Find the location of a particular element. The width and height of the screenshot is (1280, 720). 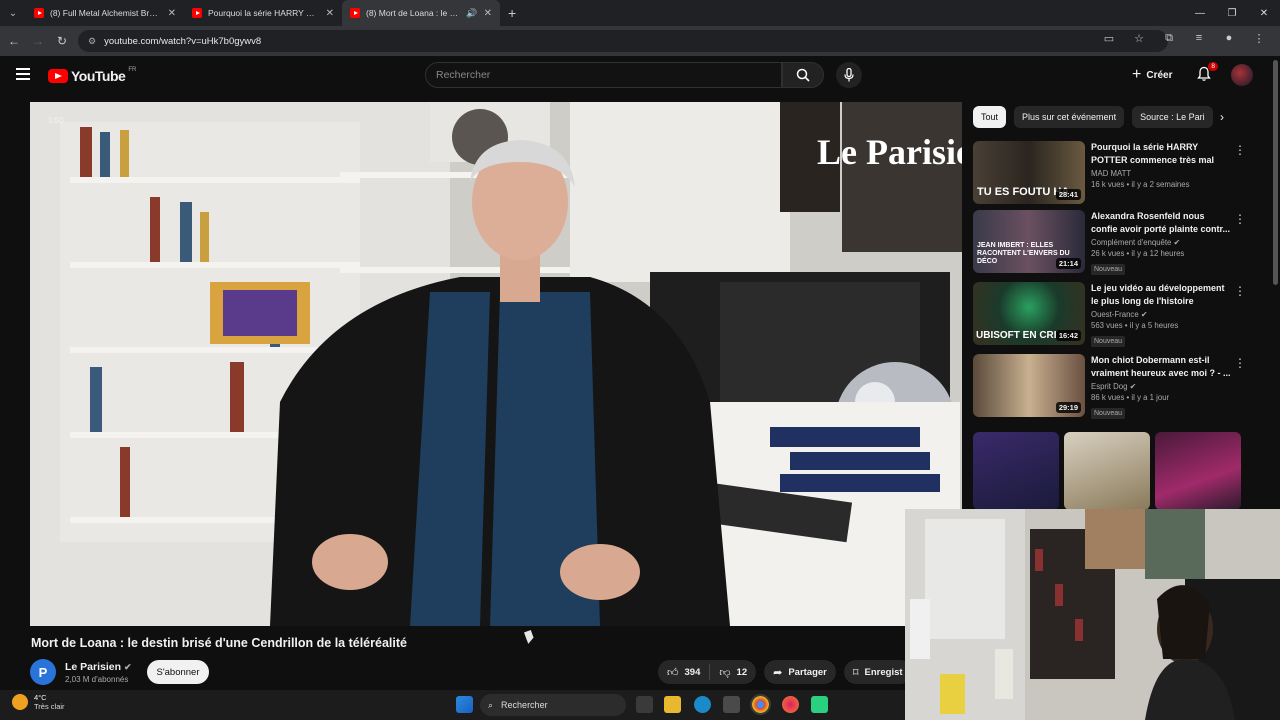

chrome-icon is located at coordinates (760, 704).